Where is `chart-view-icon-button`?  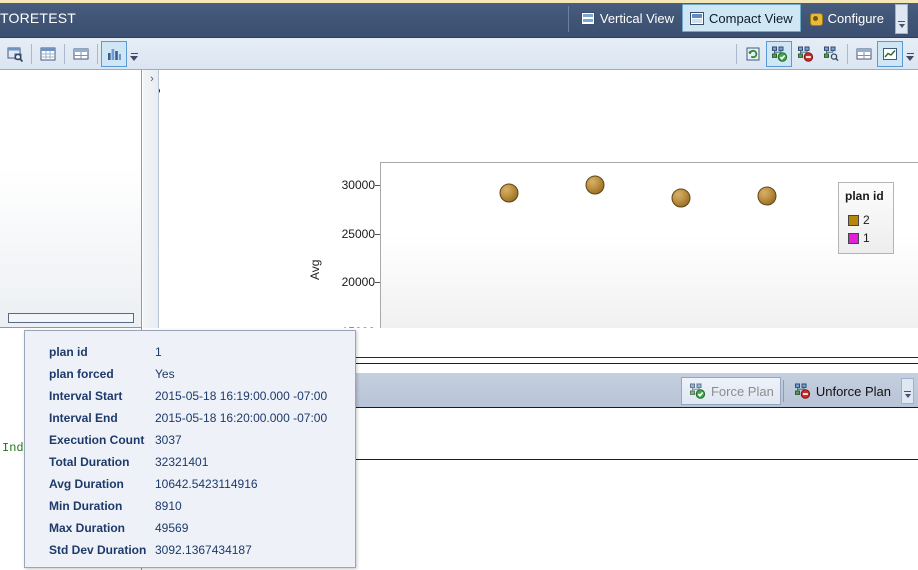
chart-view-icon-button is located at coordinates (890, 54).